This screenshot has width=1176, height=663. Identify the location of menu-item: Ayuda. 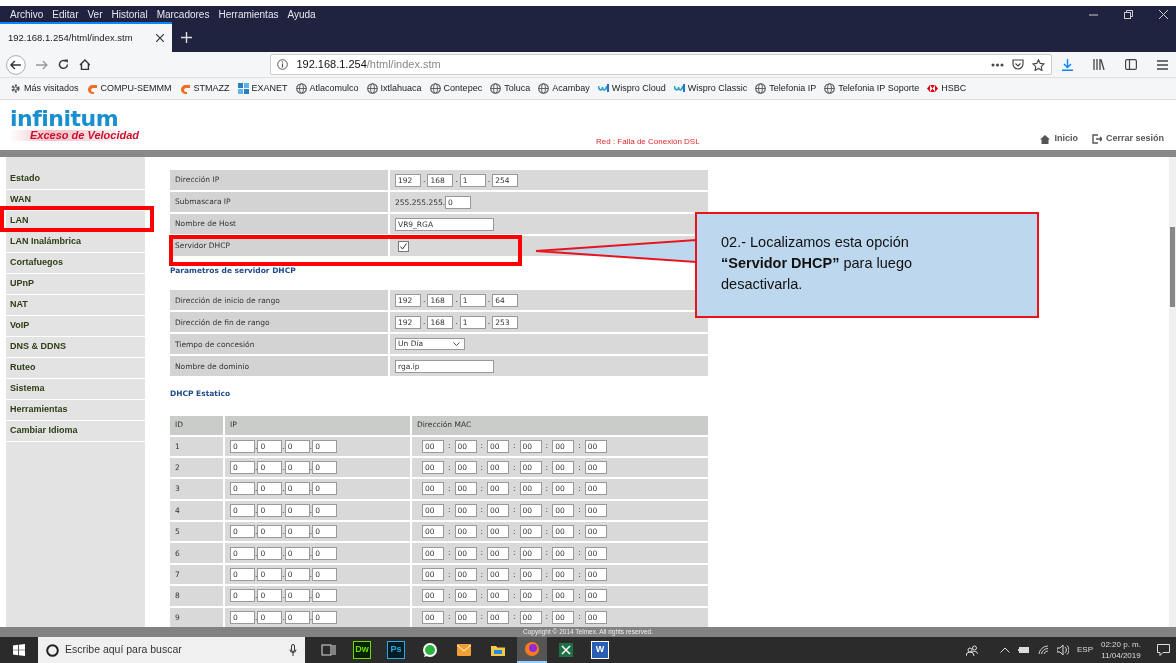
(301, 14).